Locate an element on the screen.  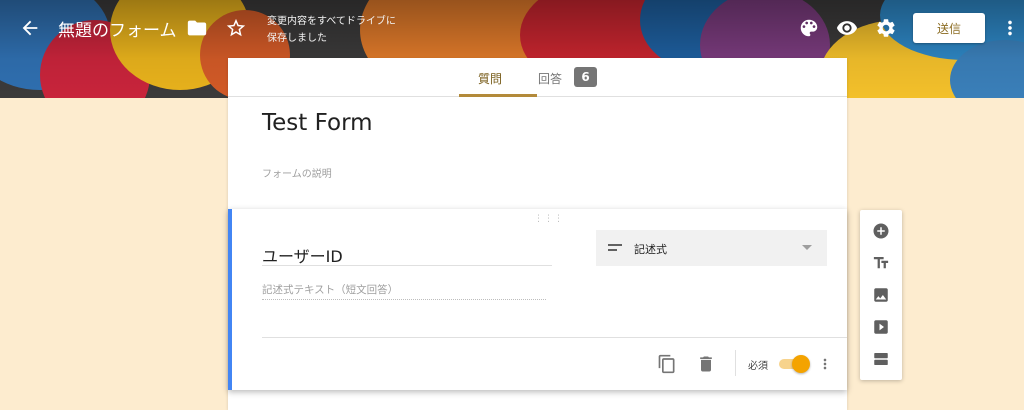
folder-icon is located at coordinates (197, 28).